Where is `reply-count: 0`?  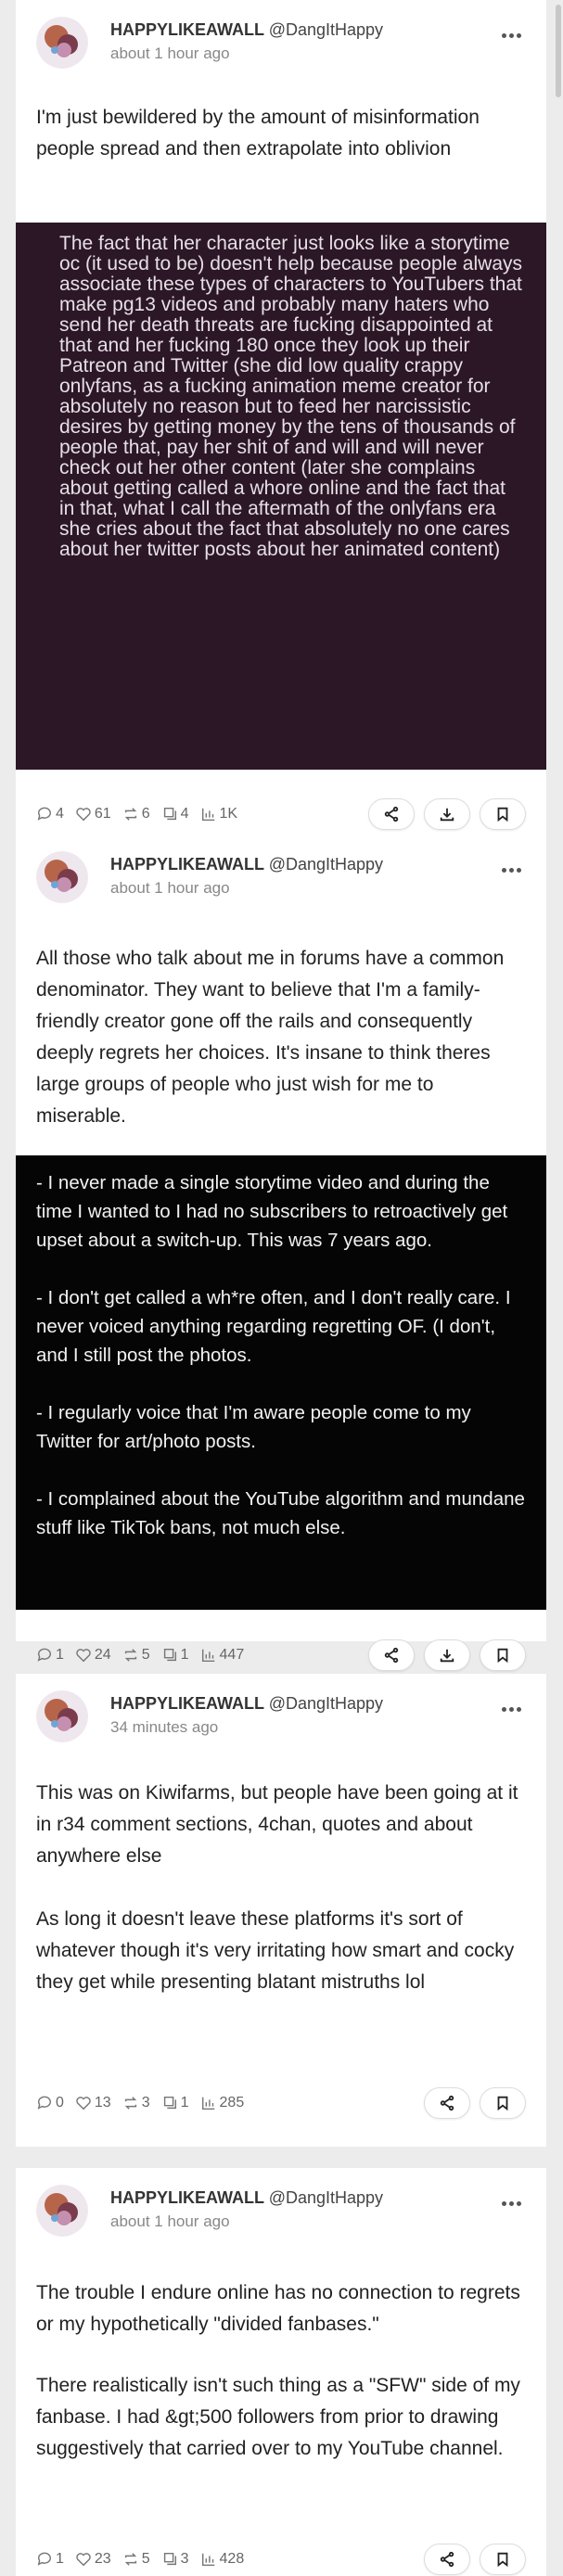
reply-count: 0 is located at coordinates (50, 2103).